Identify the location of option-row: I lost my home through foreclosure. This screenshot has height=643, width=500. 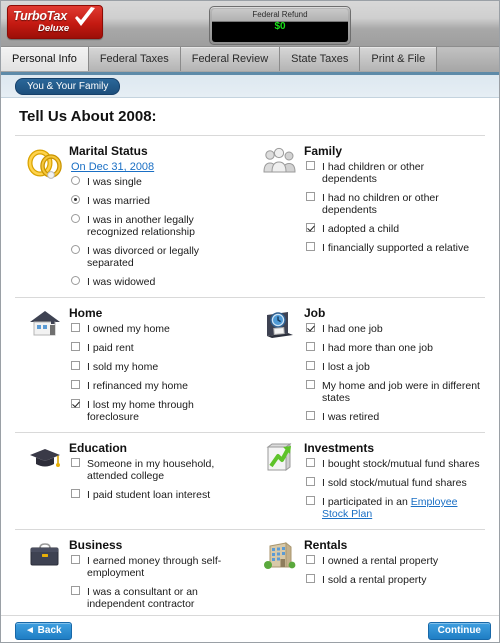
(158, 411).